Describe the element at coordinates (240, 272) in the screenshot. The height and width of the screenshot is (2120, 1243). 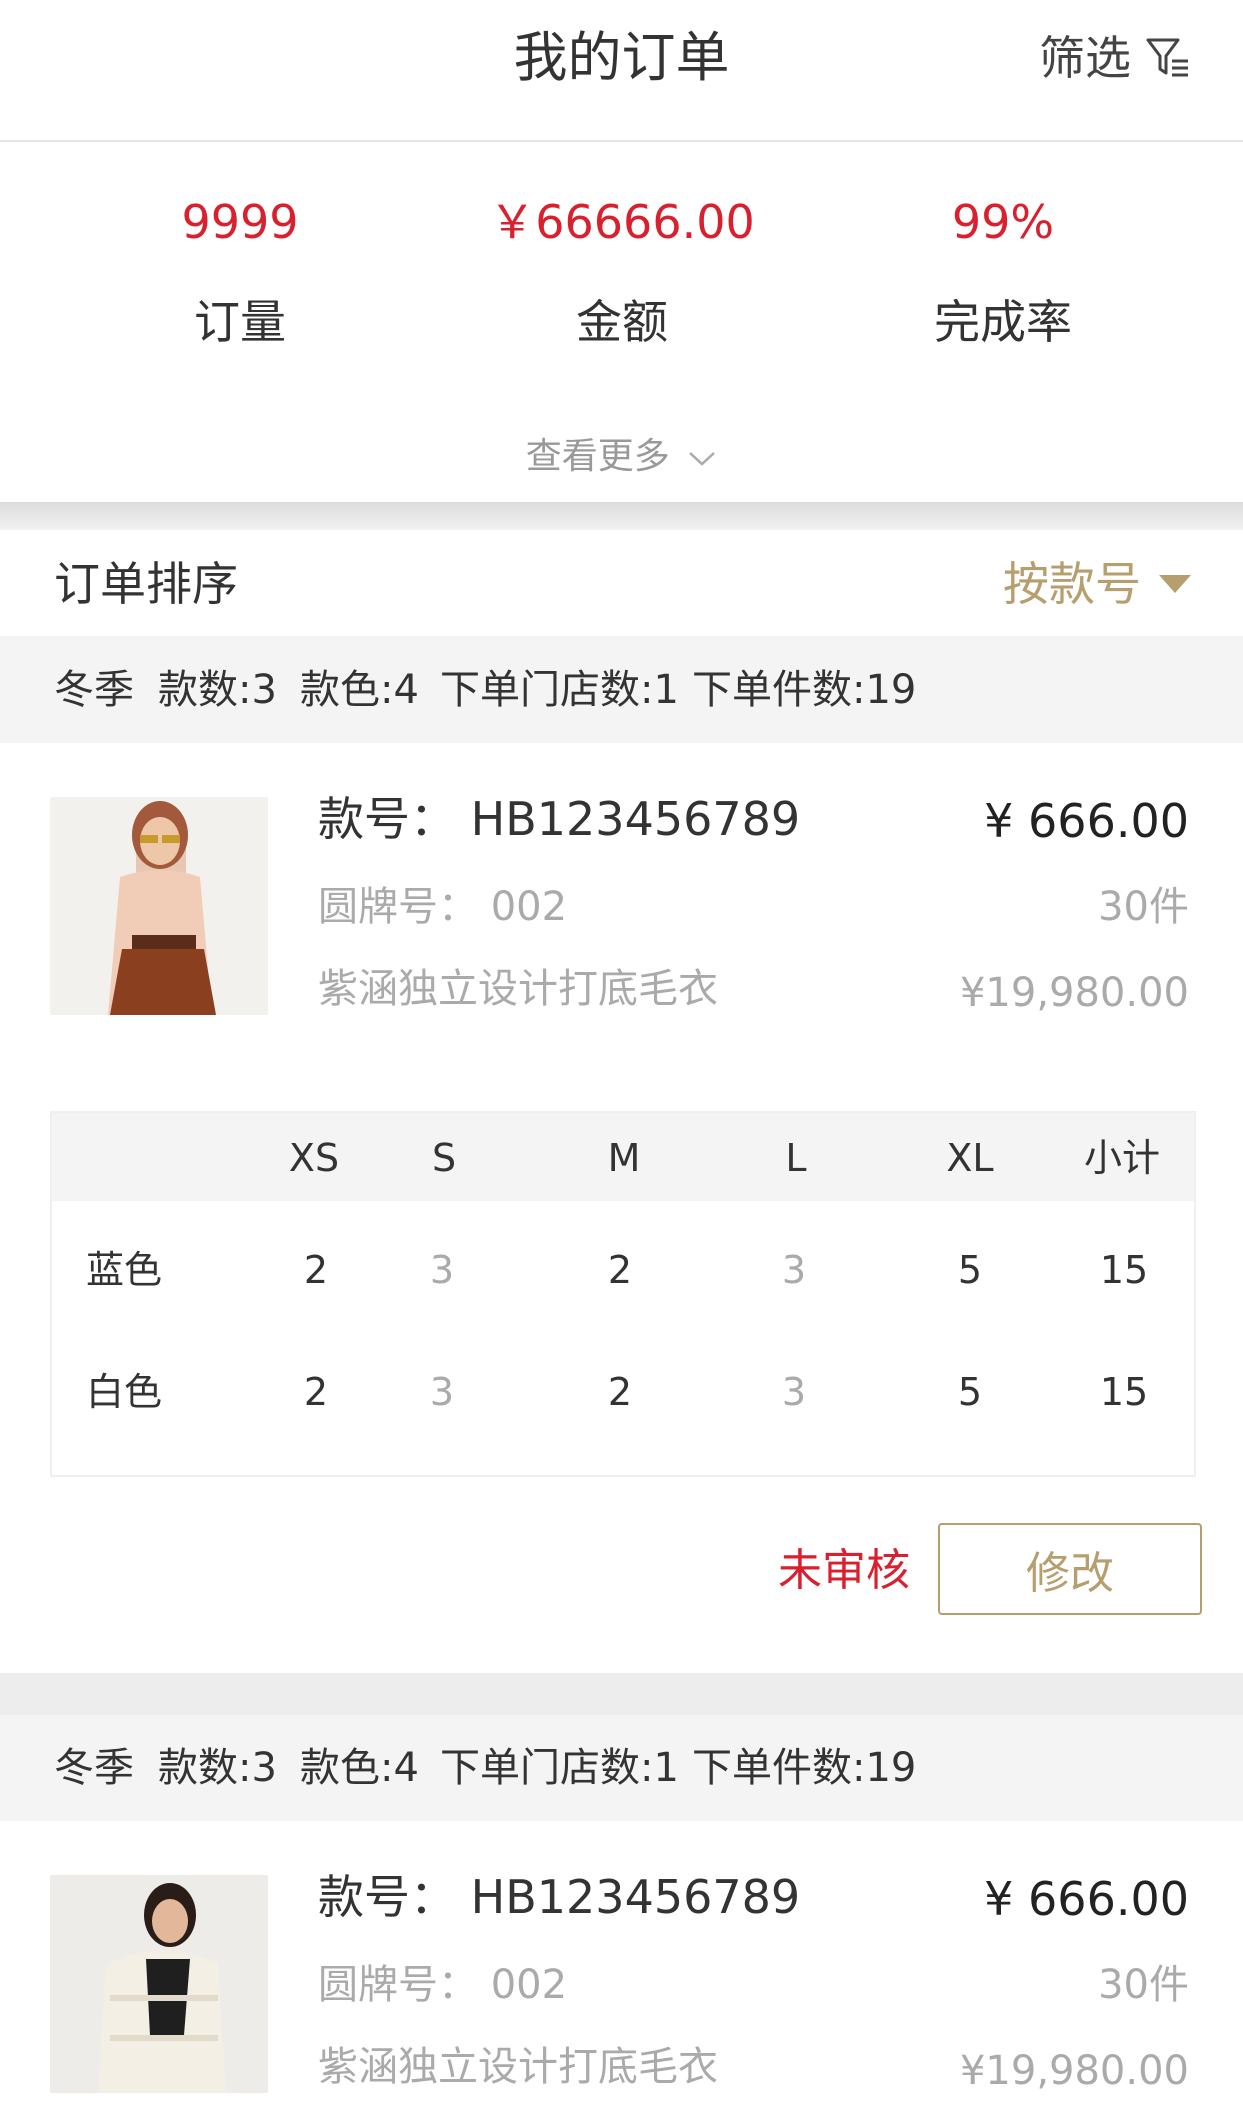
I see `stat-order-count: 9999 订量` at that location.